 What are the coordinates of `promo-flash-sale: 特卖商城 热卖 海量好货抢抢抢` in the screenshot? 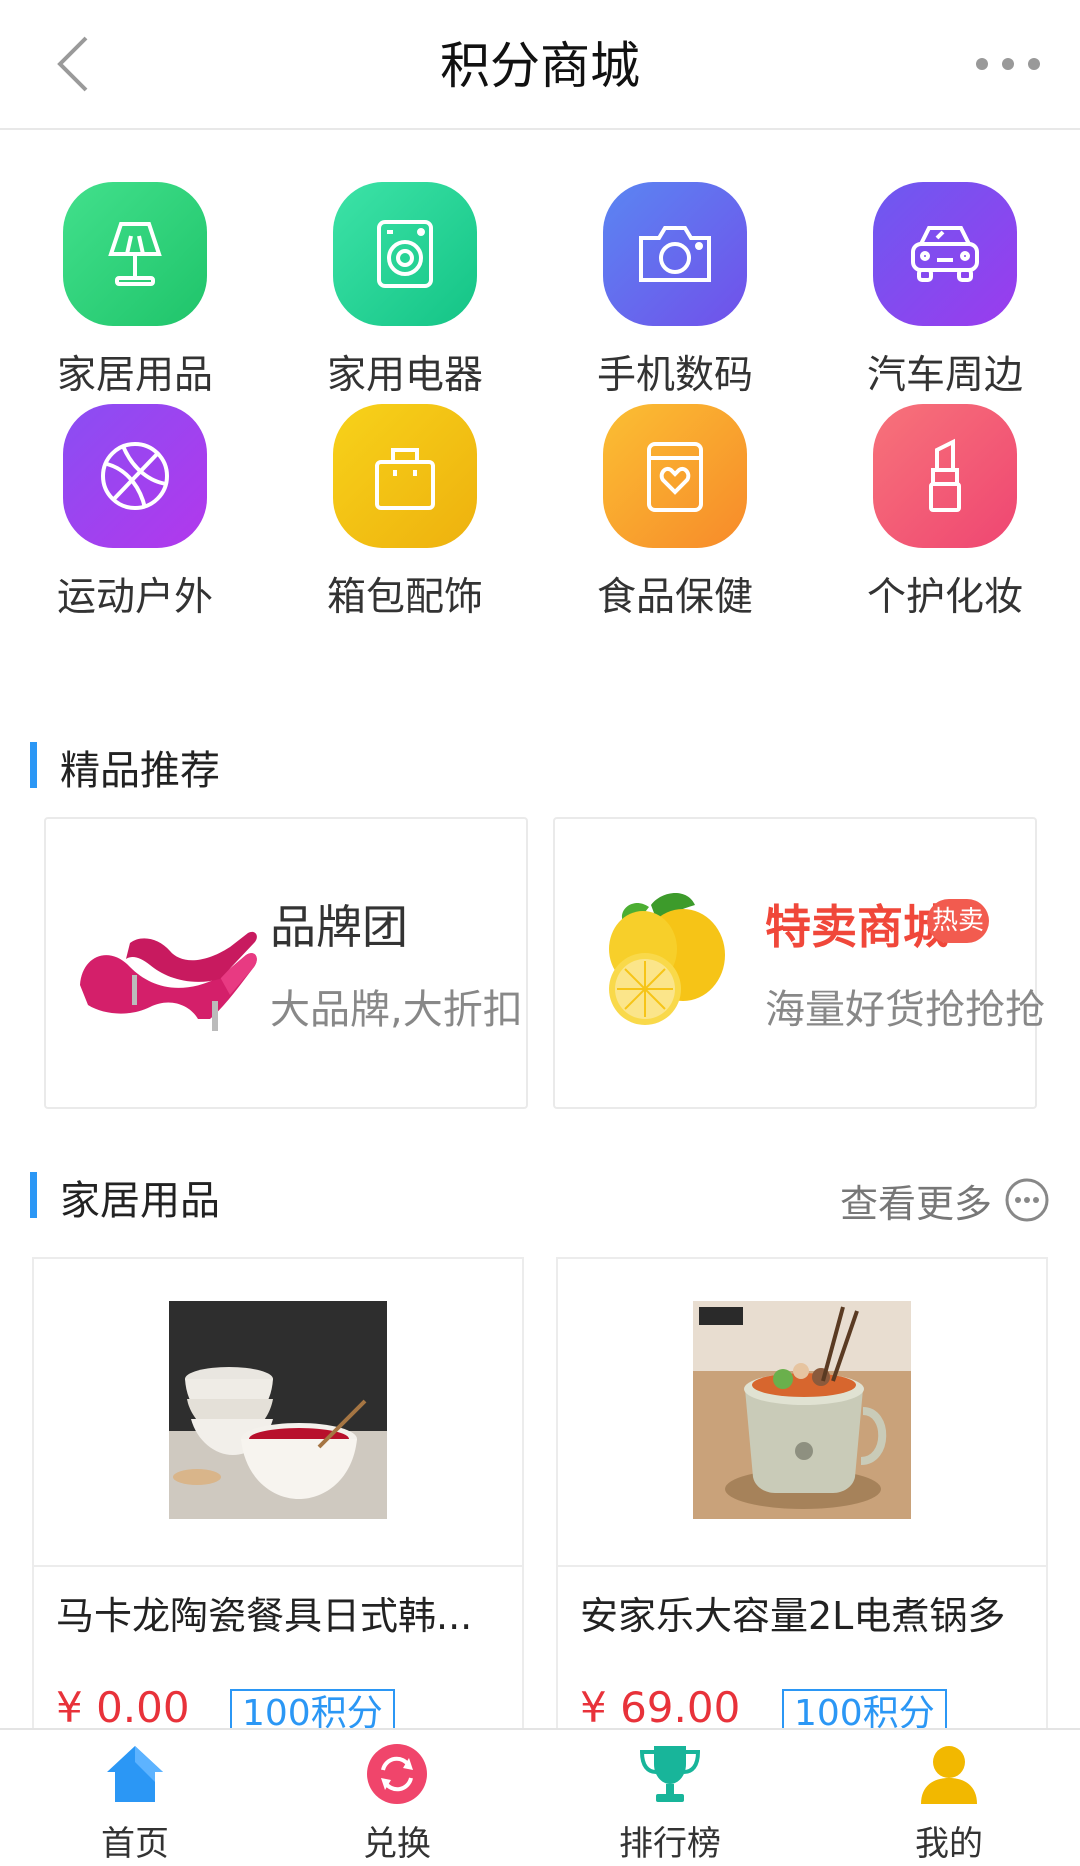 It's located at (799, 963).